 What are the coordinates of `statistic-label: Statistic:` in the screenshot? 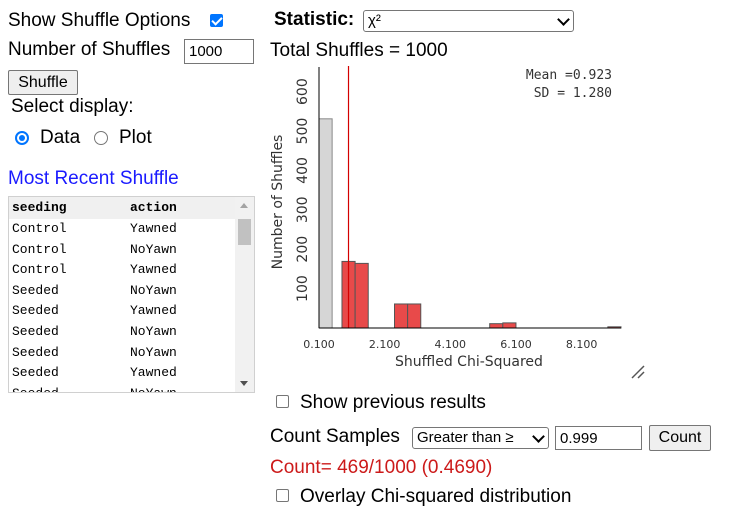 It's located at (314, 19).